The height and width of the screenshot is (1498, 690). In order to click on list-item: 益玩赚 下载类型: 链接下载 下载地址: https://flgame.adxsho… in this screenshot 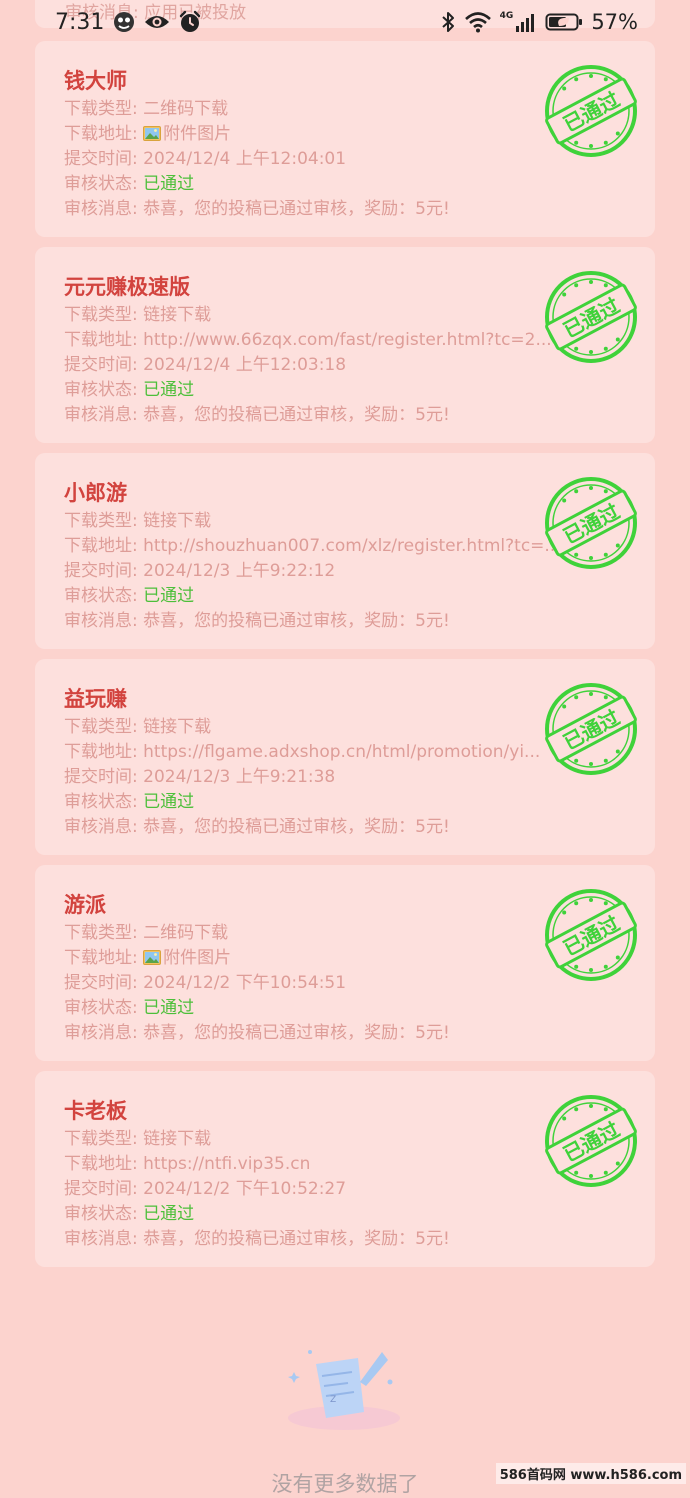, I will do `click(345, 757)`.